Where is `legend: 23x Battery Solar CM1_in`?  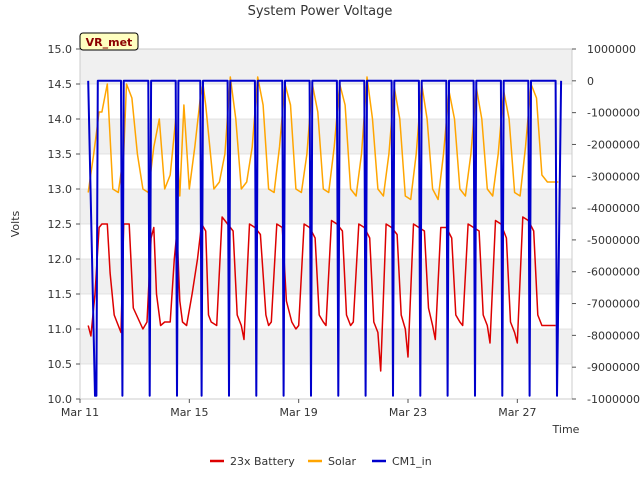 legend: 23x Battery Solar CM1_in is located at coordinates (321, 461).